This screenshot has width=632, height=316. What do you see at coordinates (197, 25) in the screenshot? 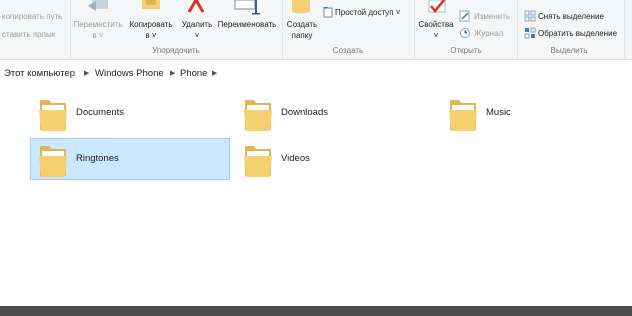
I see `delete-button: Удалить` at bounding box center [197, 25].